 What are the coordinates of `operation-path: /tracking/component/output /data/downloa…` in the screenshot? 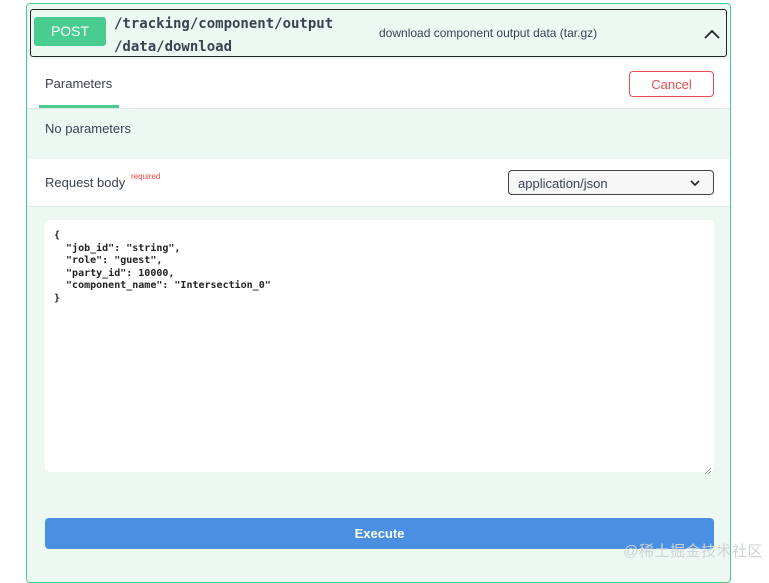 It's located at (239, 36).